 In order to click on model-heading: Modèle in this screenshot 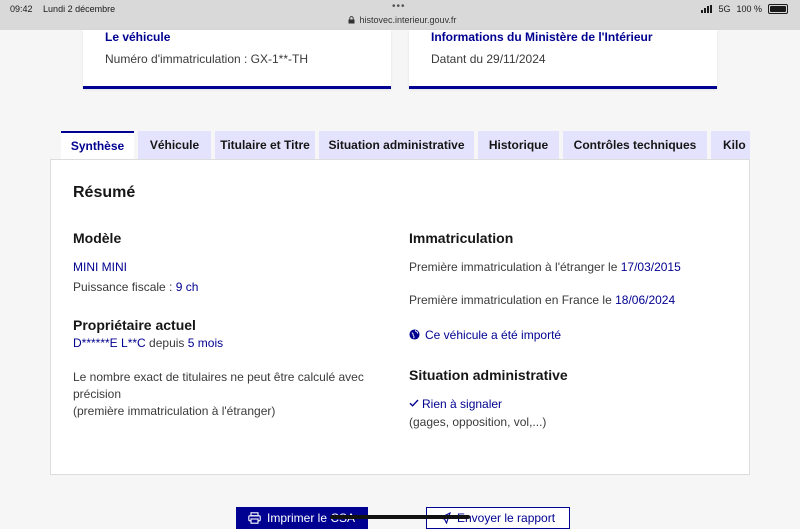, I will do `click(97, 238)`.